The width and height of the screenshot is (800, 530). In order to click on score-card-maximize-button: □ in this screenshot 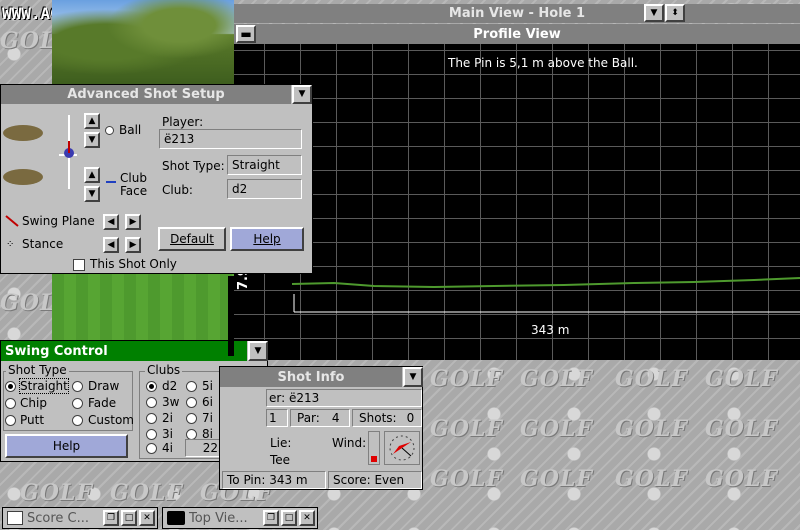, I will do `click(129, 518)`.